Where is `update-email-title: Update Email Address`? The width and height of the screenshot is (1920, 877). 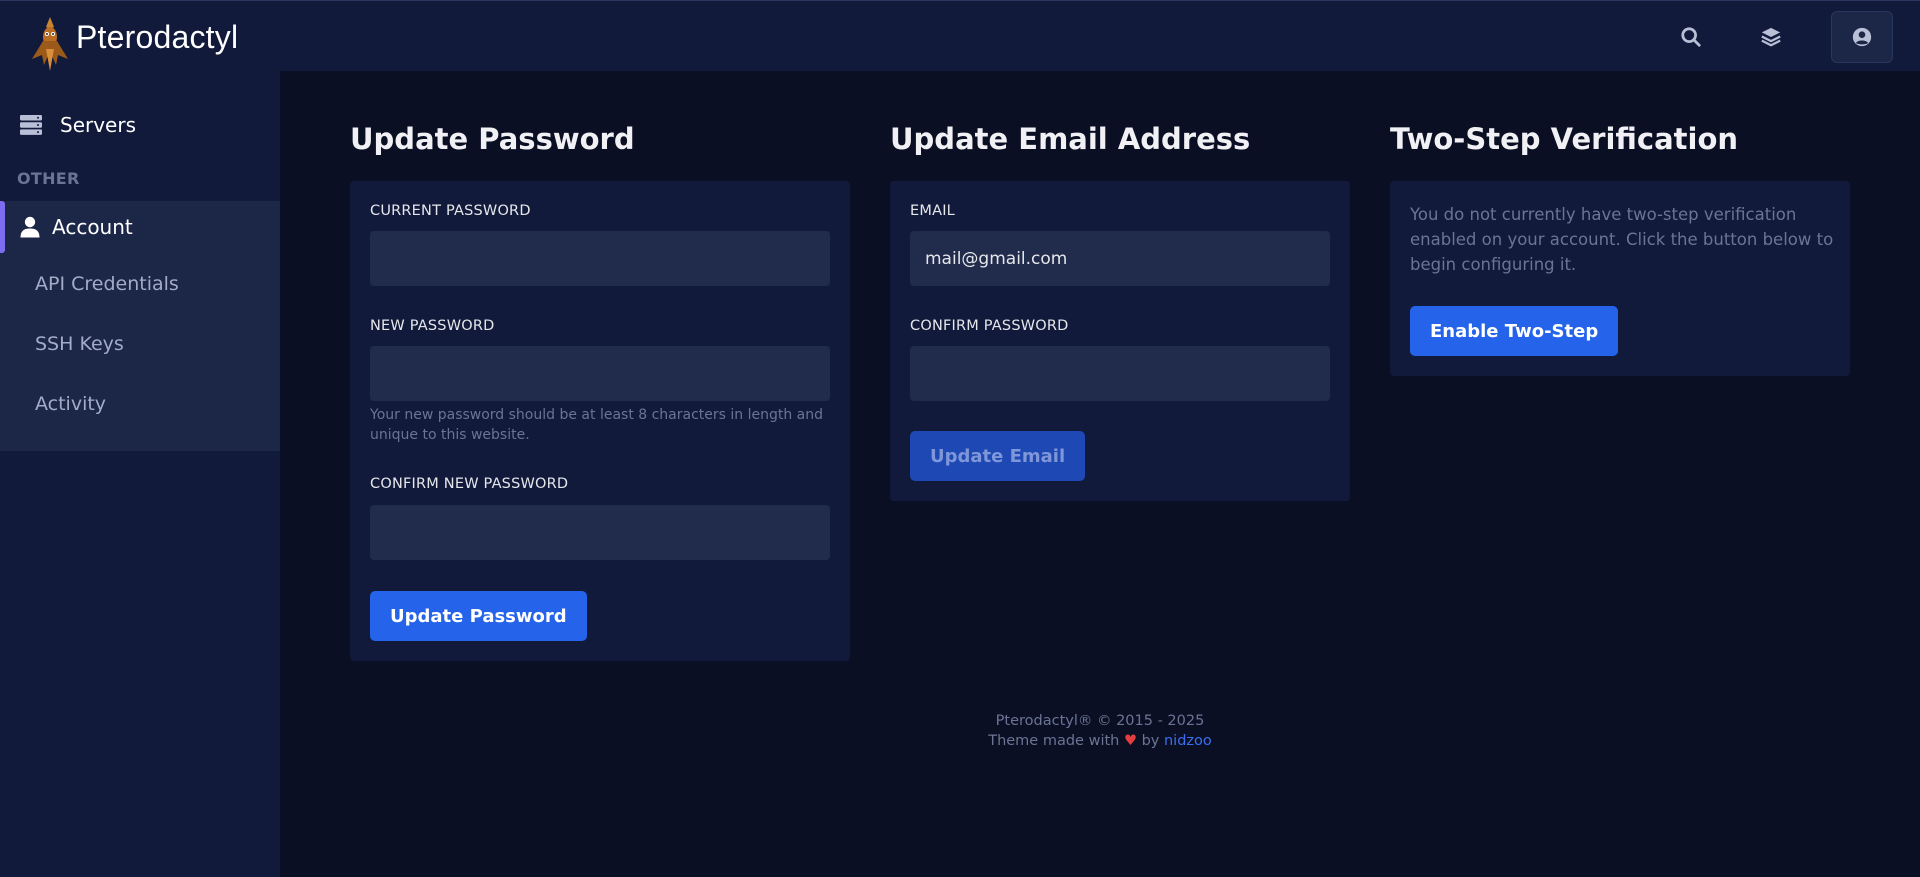
update-email-title: Update Email Address is located at coordinates (1070, 139).